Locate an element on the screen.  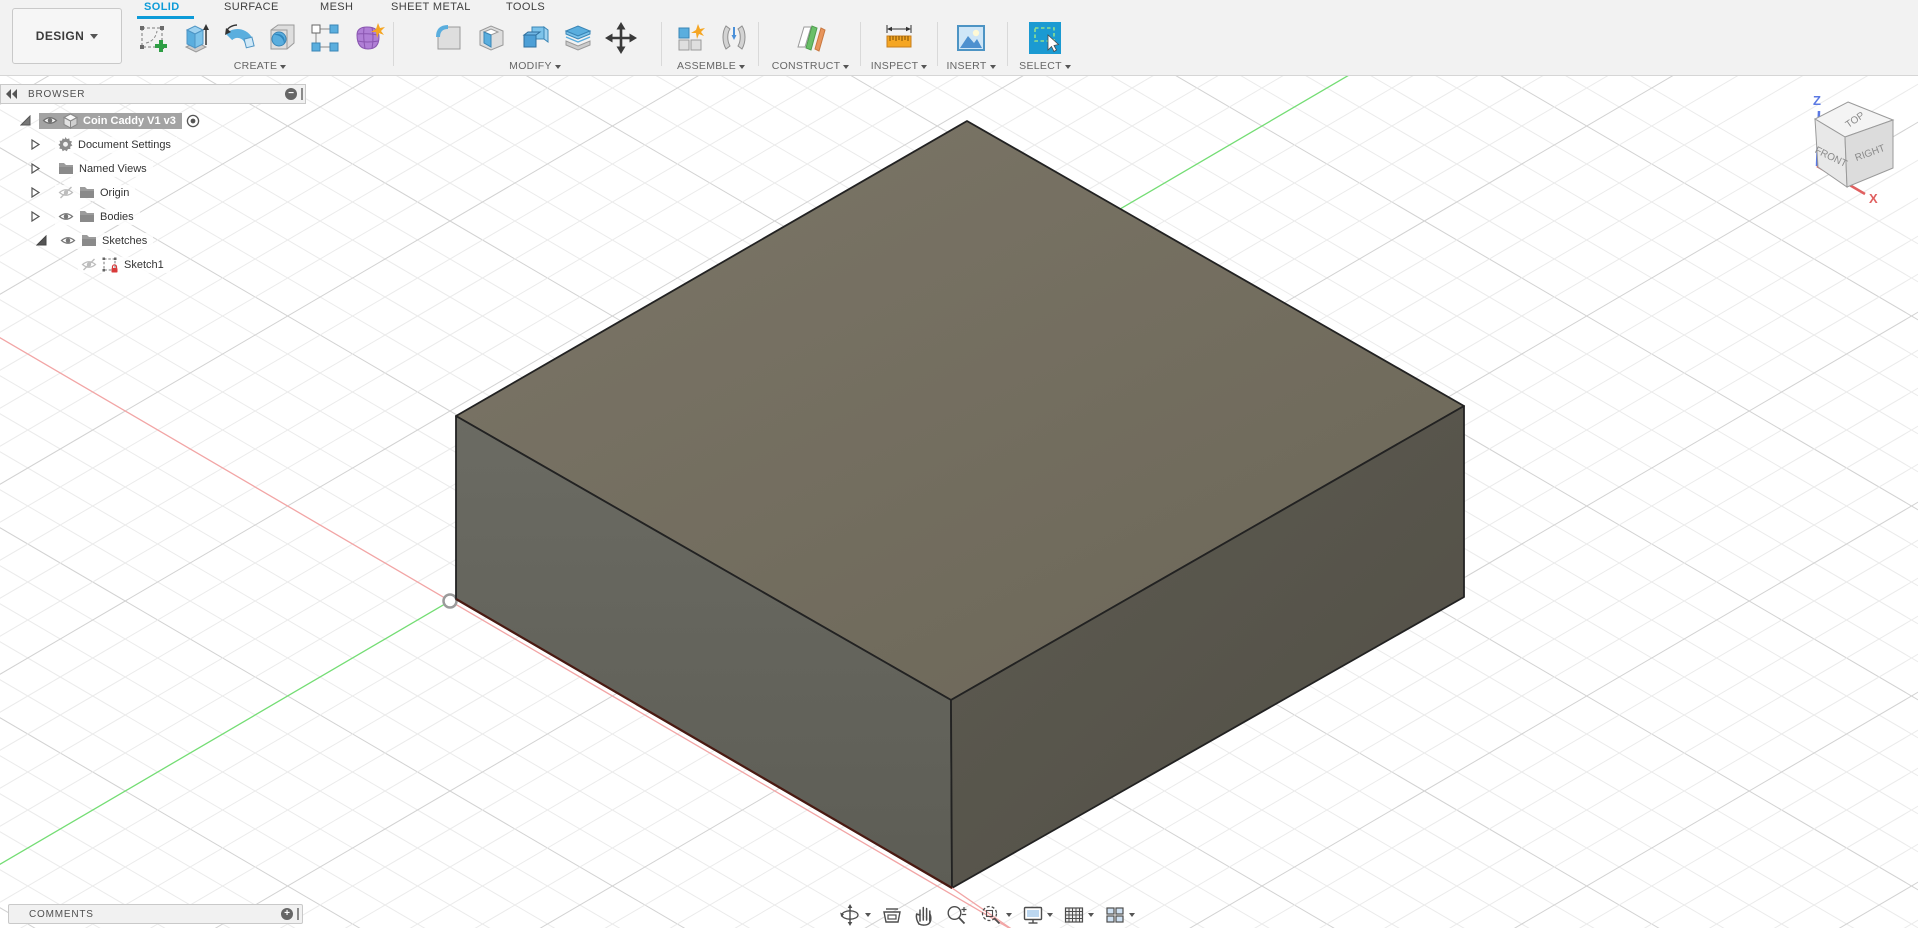
pan-button is located at coordinates (924, 915).